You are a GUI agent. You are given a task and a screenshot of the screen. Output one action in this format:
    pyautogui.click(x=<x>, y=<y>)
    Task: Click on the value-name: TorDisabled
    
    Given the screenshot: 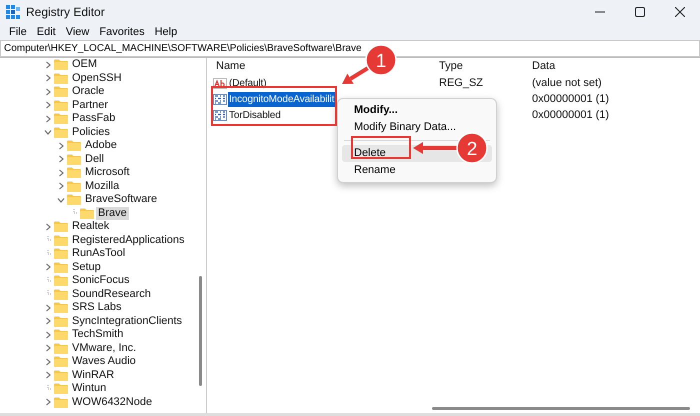 What is the action you would take?
    pyautogui.click(x=255, y=115)
    